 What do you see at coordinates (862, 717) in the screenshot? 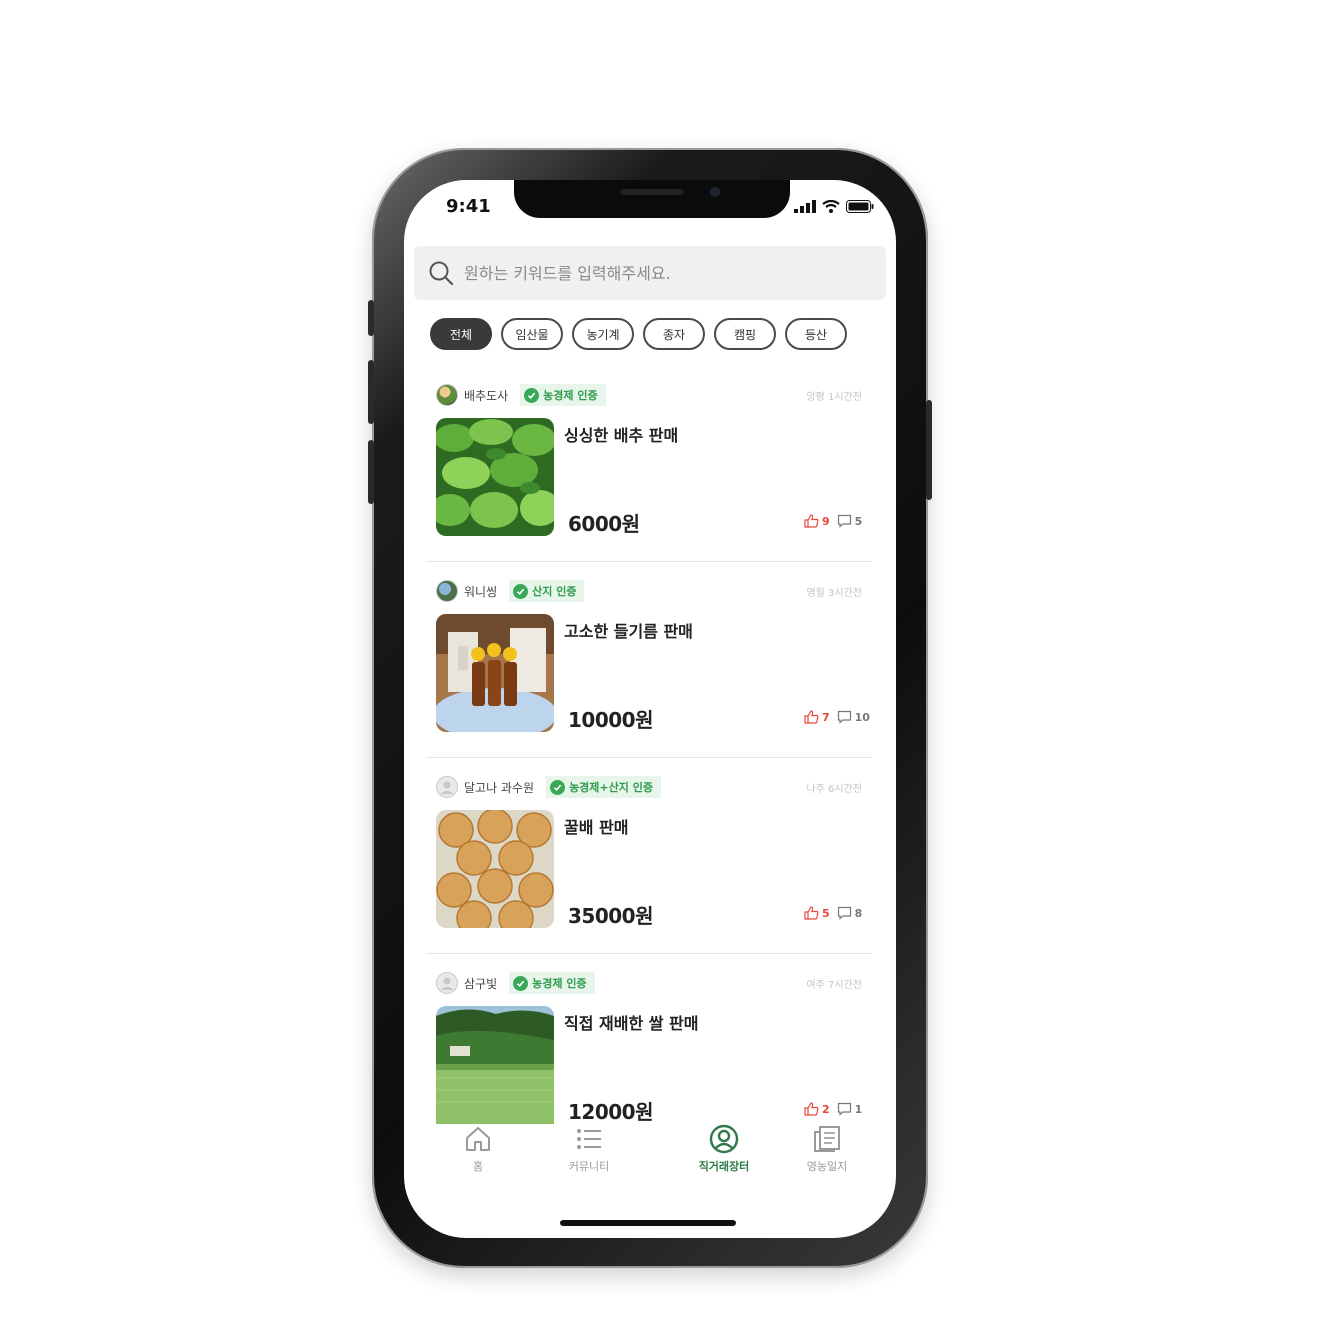
I see `comment-count: 10` at bounding box center [862, 717].